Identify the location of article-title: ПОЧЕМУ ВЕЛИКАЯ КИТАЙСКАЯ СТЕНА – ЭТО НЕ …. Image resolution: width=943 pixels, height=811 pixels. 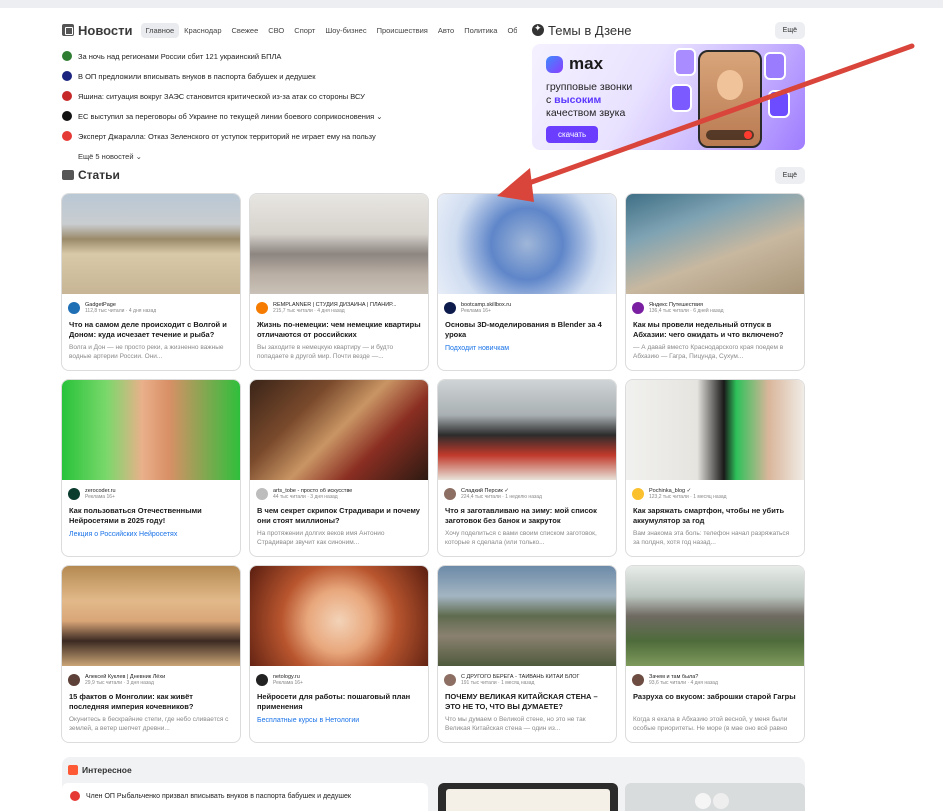
(527, 700).